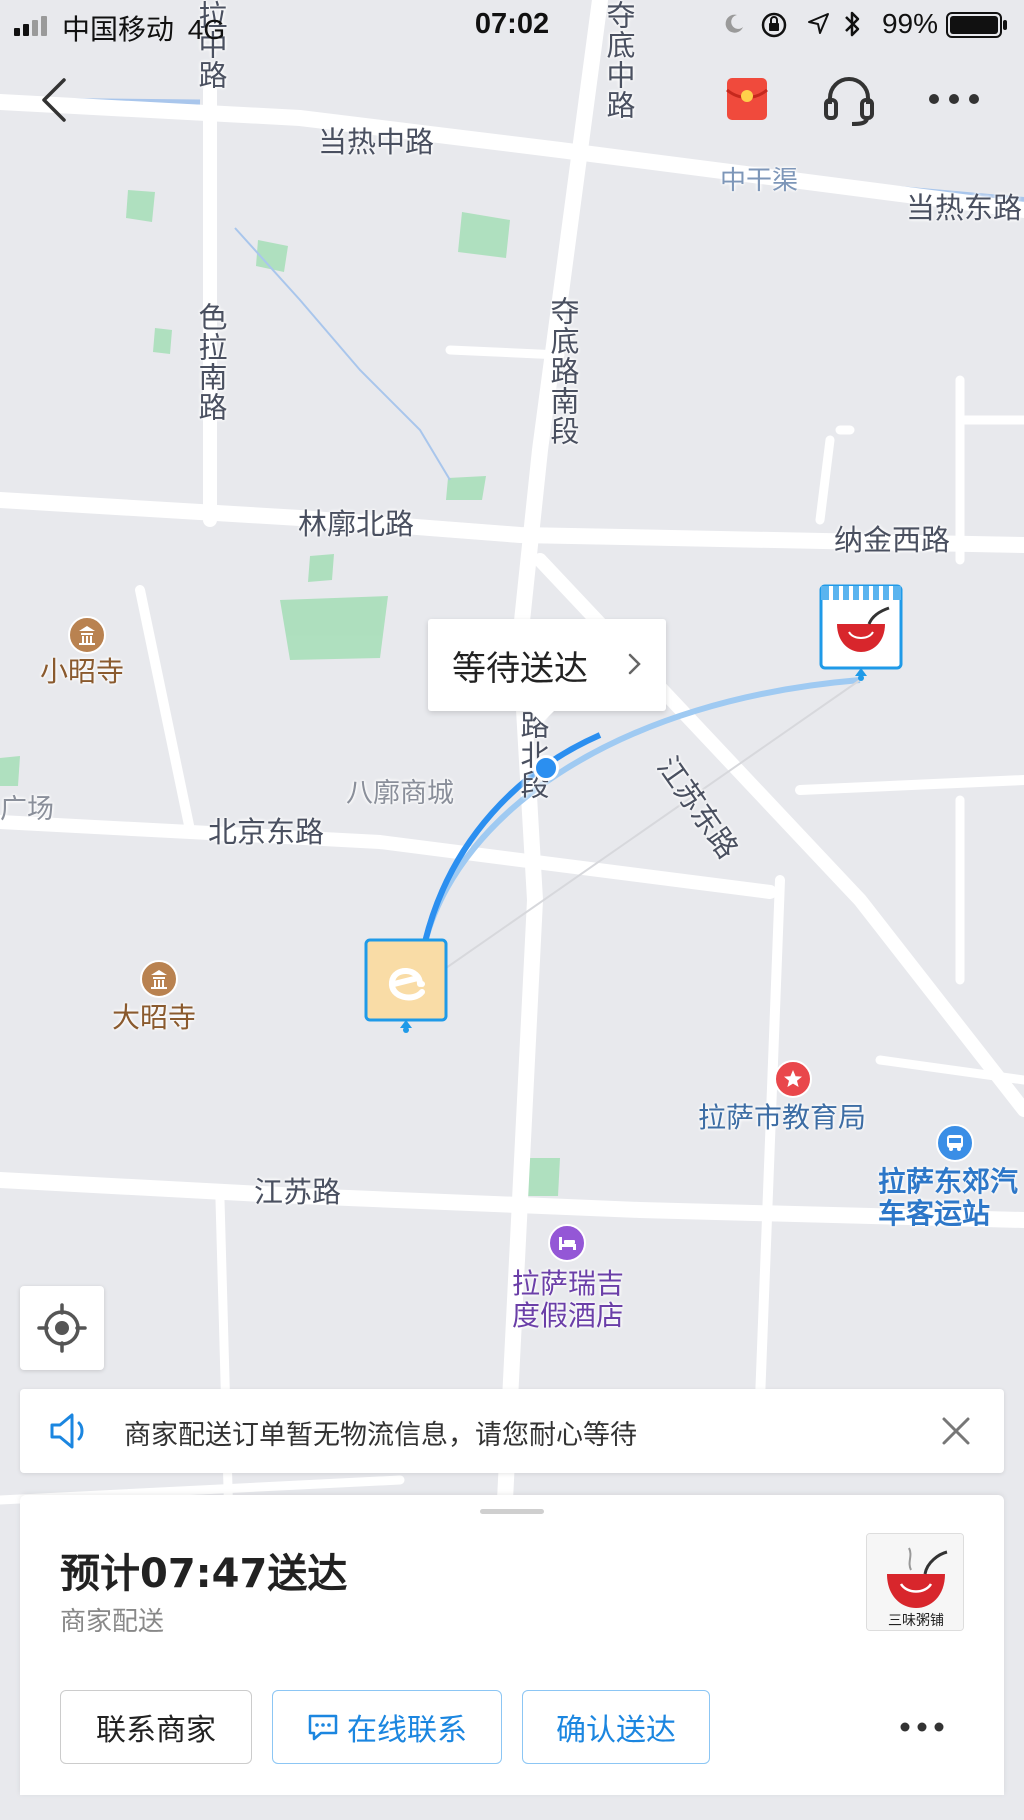 This screenshot has height=1820, width=1024. What do you see at coordinates (211, 362) in the screenshot?
I see `road-label: 色拉南路` at bounding box center [211, 362].